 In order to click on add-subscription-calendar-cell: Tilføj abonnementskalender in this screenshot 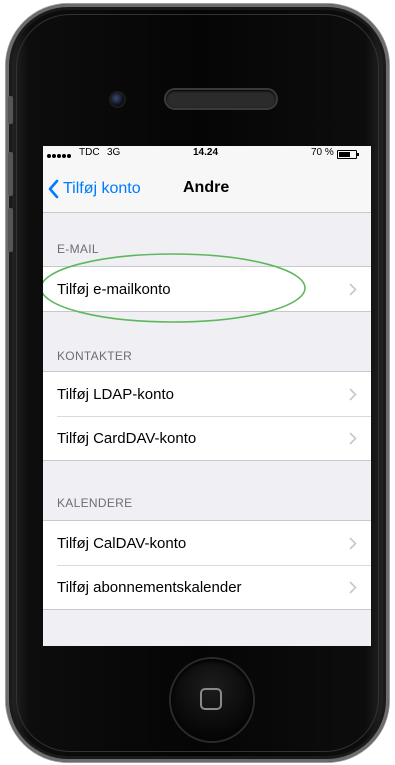, I will do `click(207, 587)`.